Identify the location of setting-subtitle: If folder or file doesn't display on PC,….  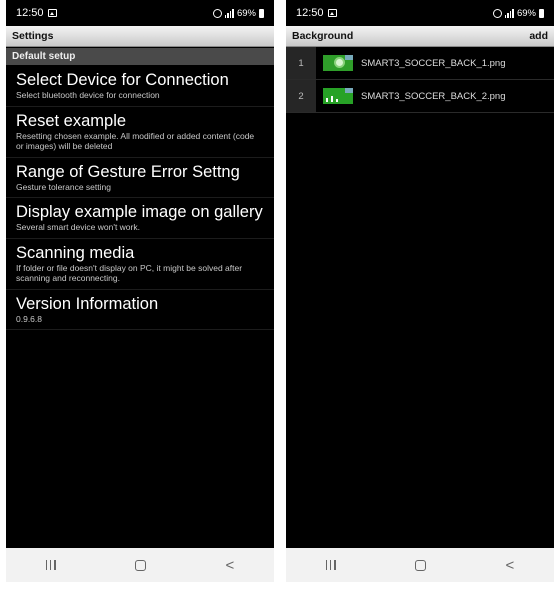
(129, 273).